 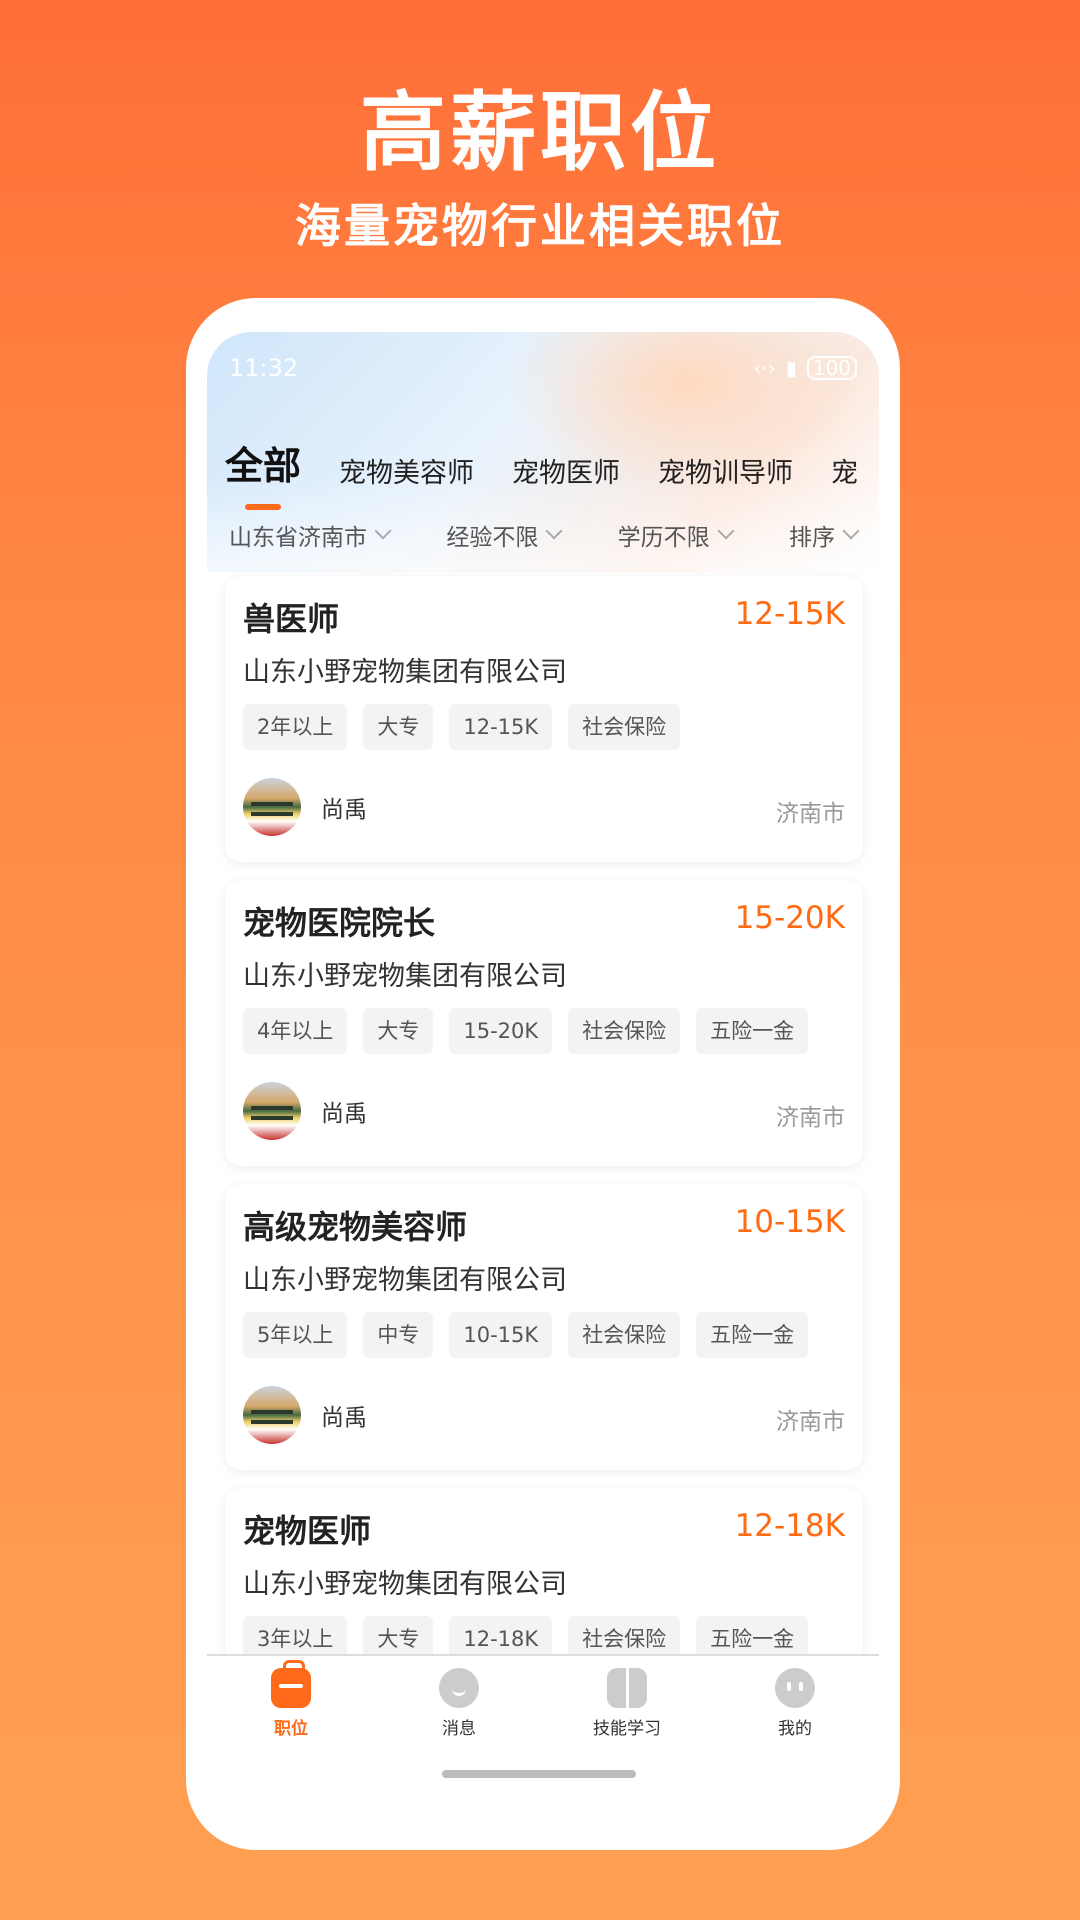 I want to click on tabbar-jobs: 职位, so click(x=291, y=1709).